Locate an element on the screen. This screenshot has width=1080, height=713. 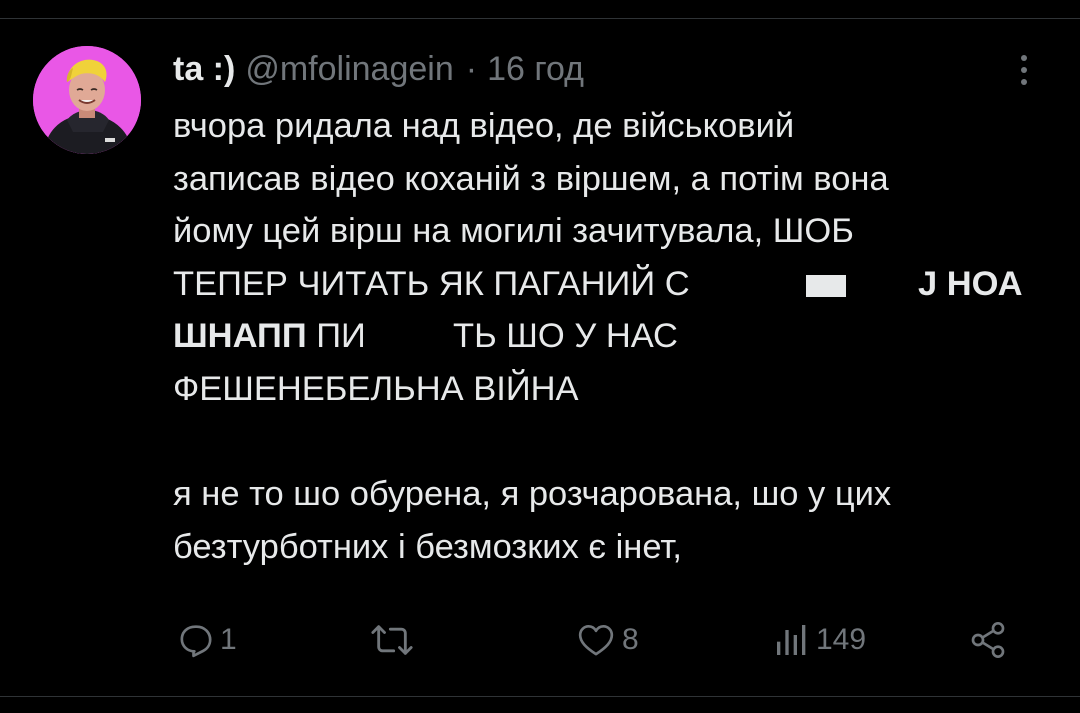
tweet-line: безтурботних і безмозких є інет, is located at coordinates (427, 546).